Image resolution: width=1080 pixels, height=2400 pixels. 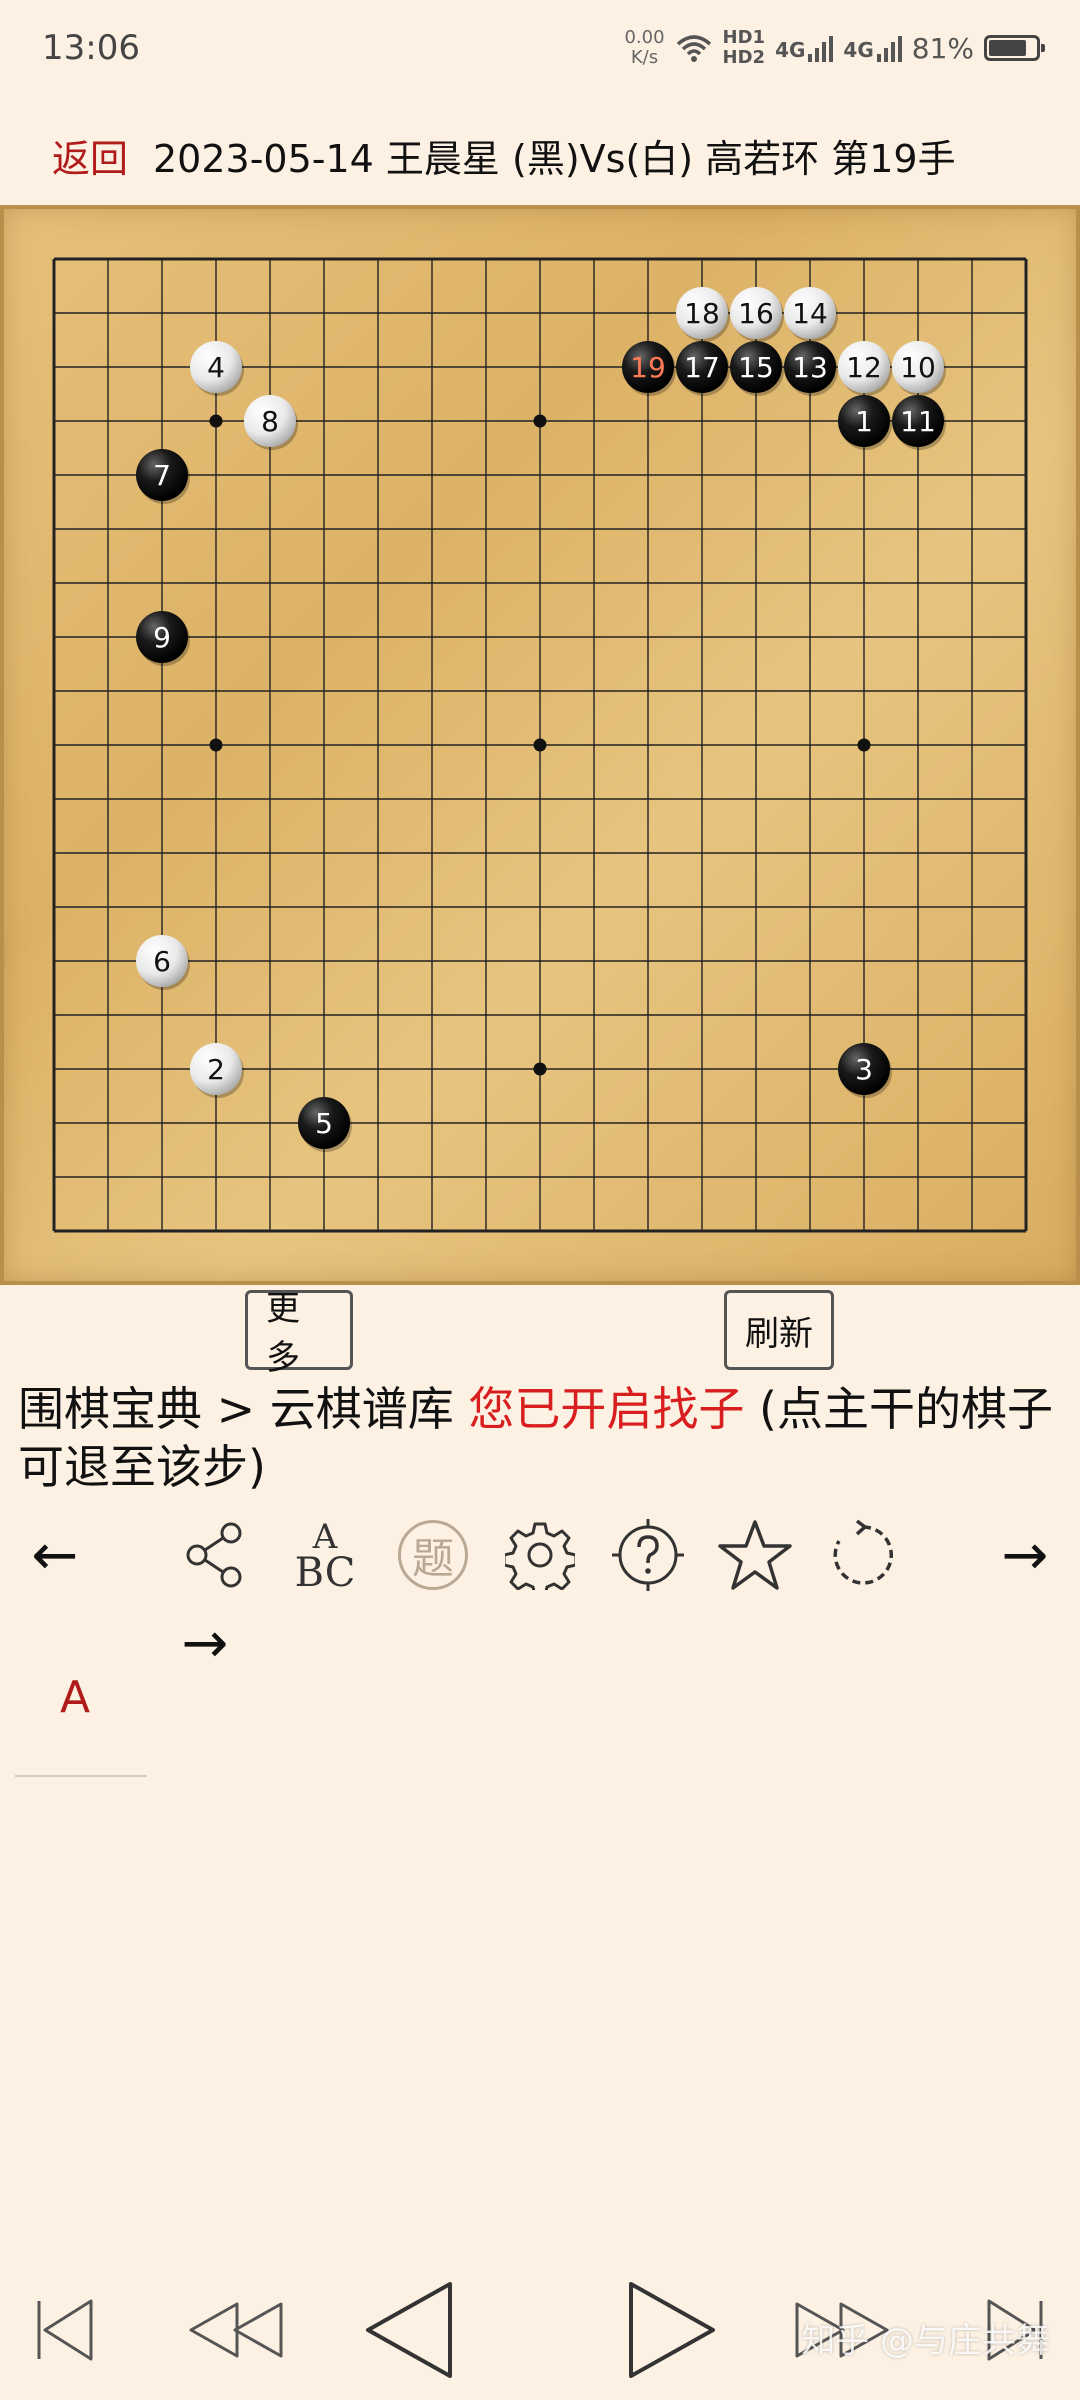 What do you see at coordinates (75, 1697) in the screenshot?
I see `variation-label: A` at bounding box center [75, 1697].